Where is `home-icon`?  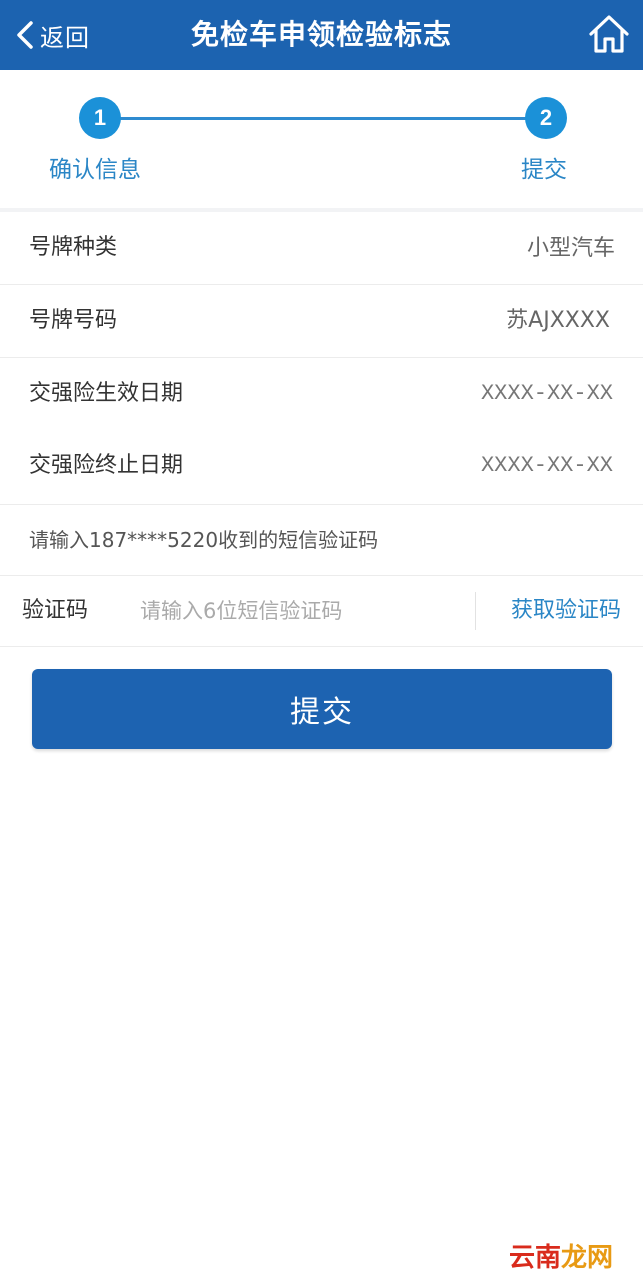 home-icon is located at coordinates (609, 34).